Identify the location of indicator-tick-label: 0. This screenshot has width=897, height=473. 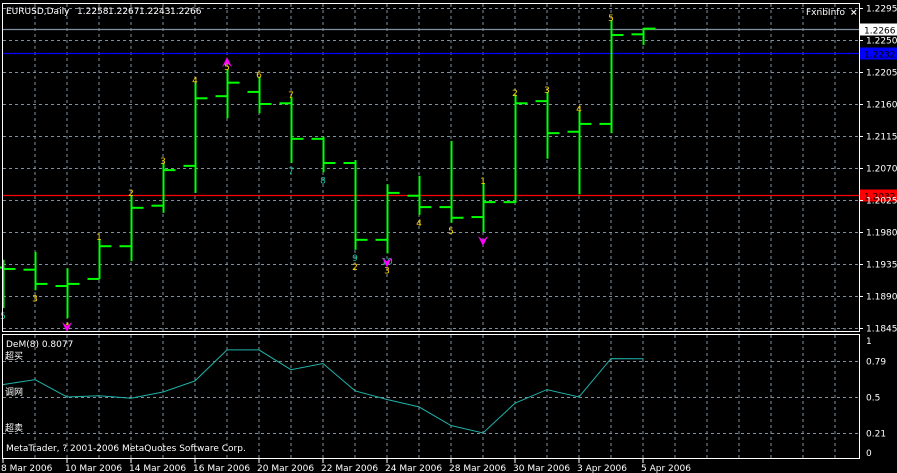
(869, 454).